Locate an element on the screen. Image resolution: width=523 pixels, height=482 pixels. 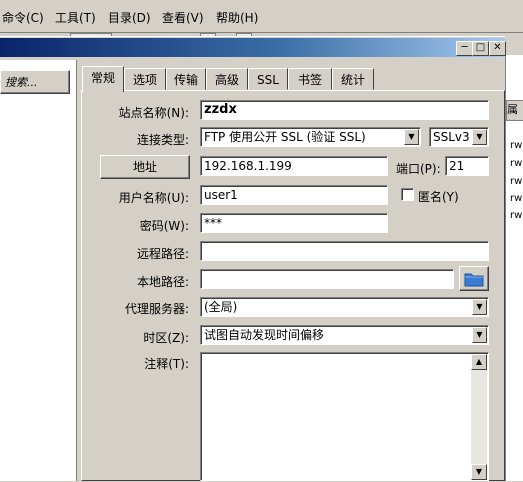
anonymous-label: 匿名(Y) is located at coordinates (438, 196).